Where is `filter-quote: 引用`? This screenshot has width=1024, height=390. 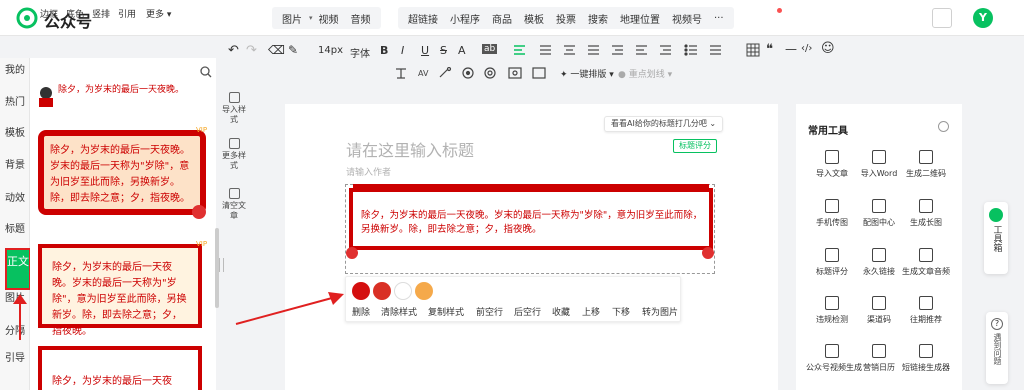 filter-quote: 引用 is located at coordinates (127, 15).